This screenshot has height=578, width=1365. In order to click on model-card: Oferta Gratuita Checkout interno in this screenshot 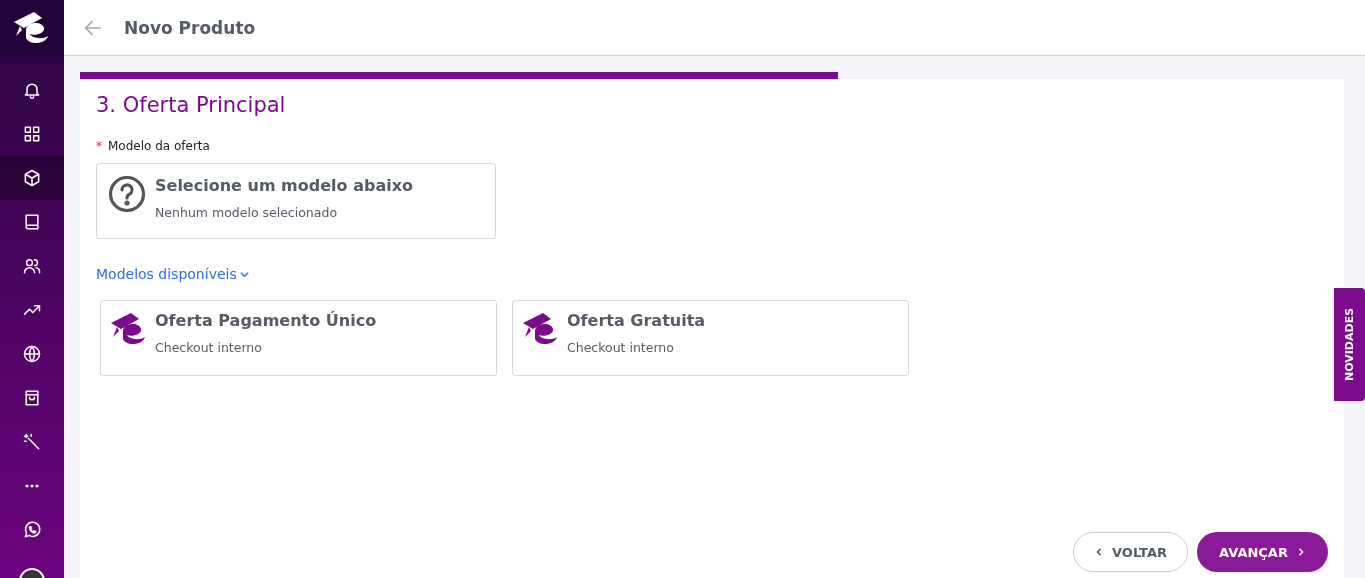, I will do `click(710, 338)`.